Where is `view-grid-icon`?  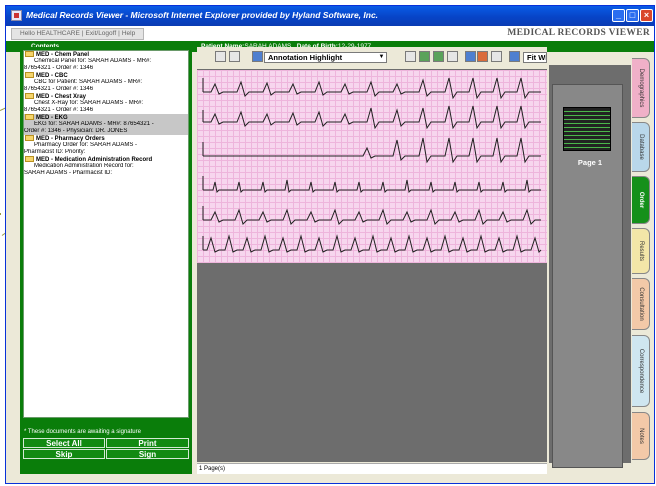
view-grid-icon is located at coordinates (452, 56).